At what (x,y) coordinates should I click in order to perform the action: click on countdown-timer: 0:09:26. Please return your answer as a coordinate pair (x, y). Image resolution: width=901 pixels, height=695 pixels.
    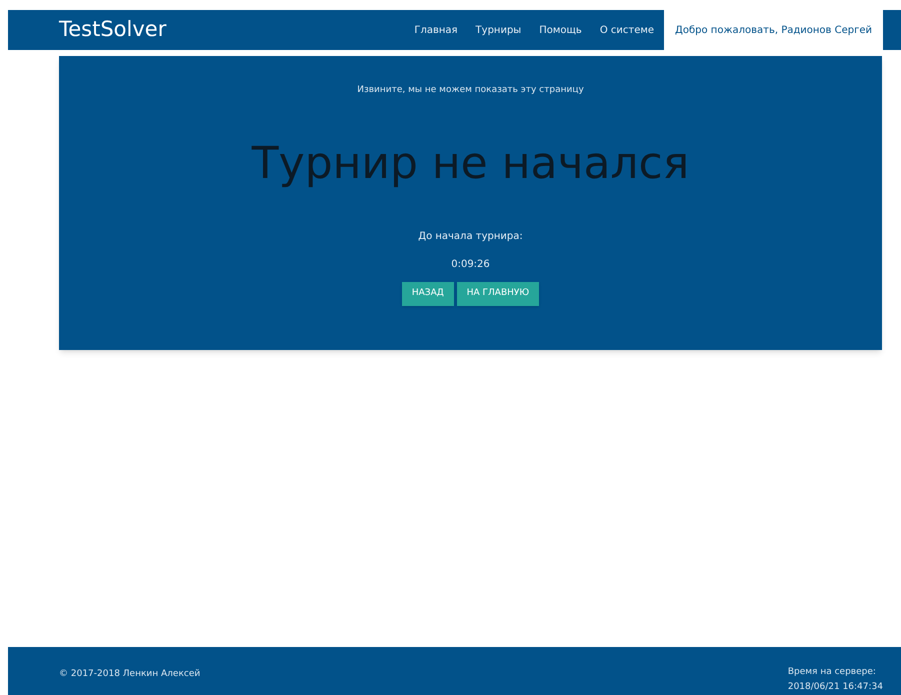
    Looking at the image, I should click on (470, 265).